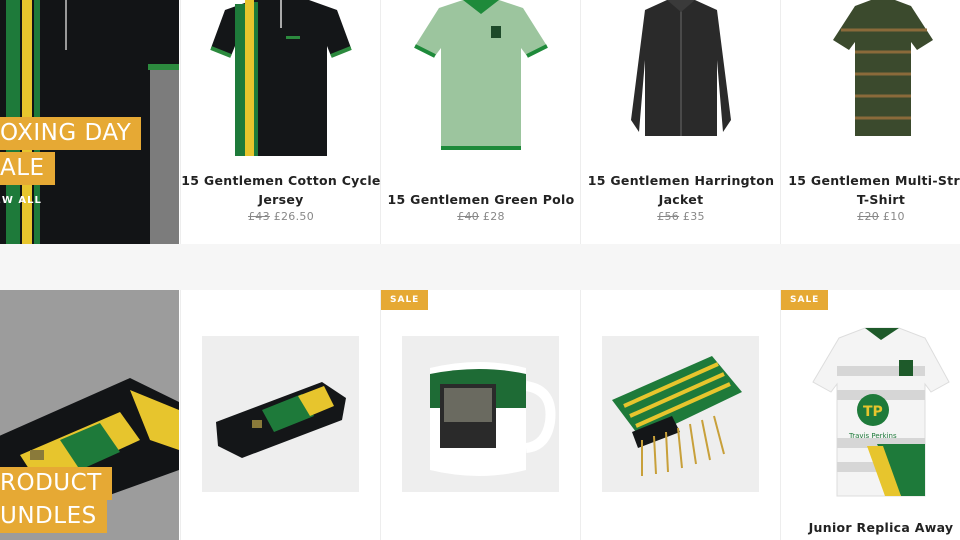 The height and width of the screenshot is (540, 960). I want to click on row-separator, so click(480, 267).